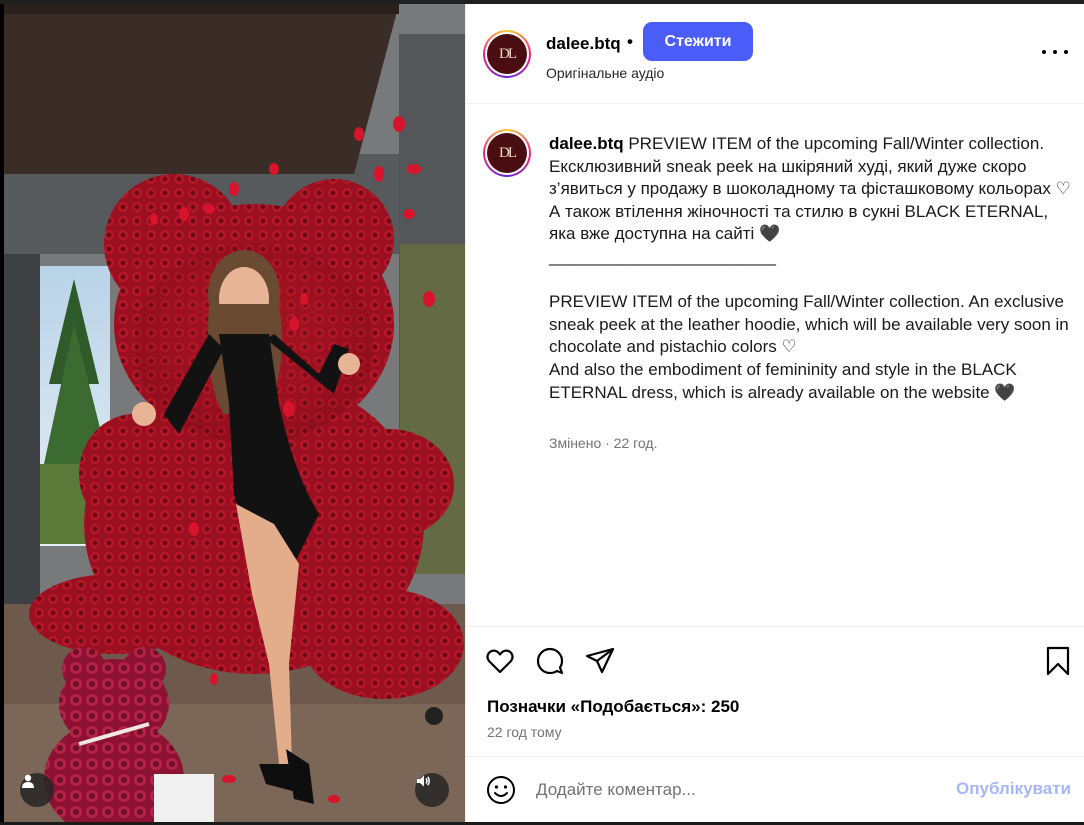  What do you see at coordinates (586, 143) in the screenshot?
I see `caption-username: dalee.btq` at bounding box center [586, 143].